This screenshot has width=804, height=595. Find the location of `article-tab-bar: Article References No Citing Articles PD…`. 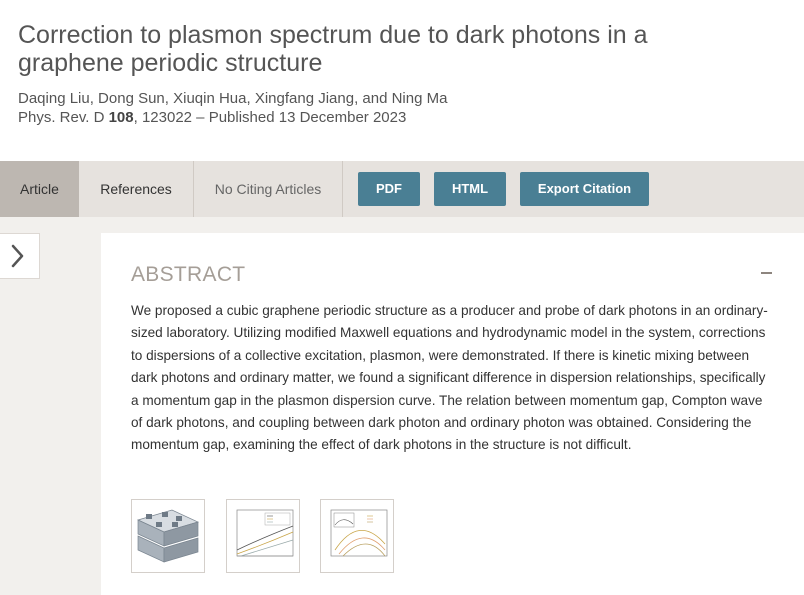

article-tab-bar: Article References No Citing Articles PD… is located at coordinates (402, 189).